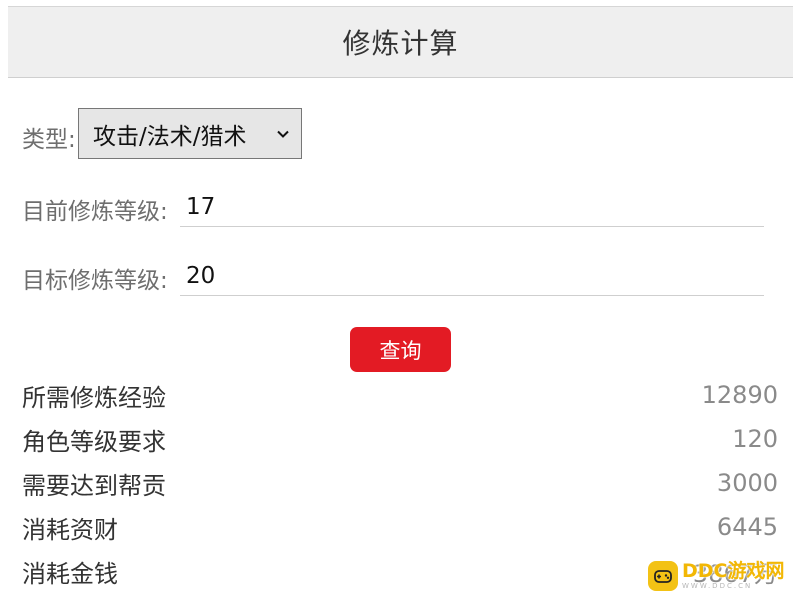  Describe the element at coordinates (739, 395) in the screenshot. I see `result-value: 12890` at that location.